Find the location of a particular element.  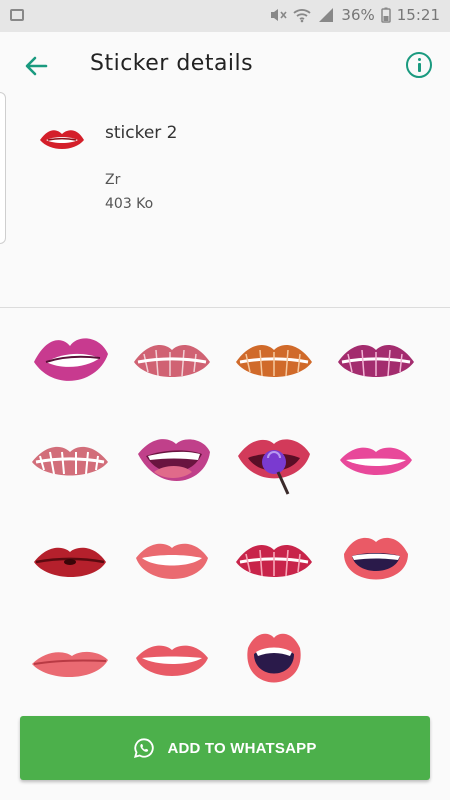

divider is located at coordinates (225, 307).